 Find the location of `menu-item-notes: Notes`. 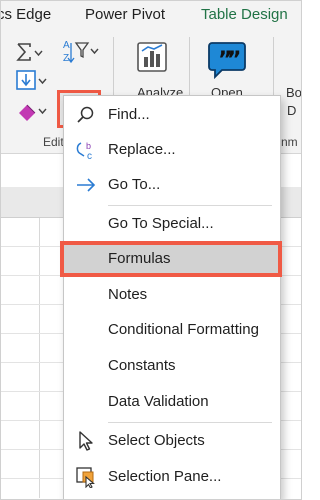

menu-item-notes: Notes is located at coordinates (172, 295).